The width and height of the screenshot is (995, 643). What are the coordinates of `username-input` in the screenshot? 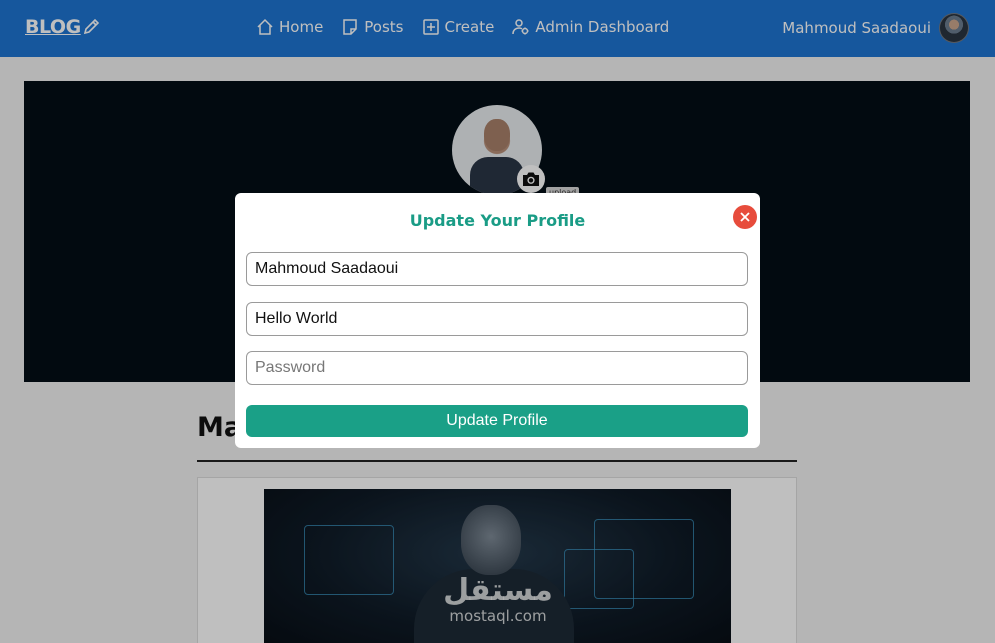 It's located at (497, 269).